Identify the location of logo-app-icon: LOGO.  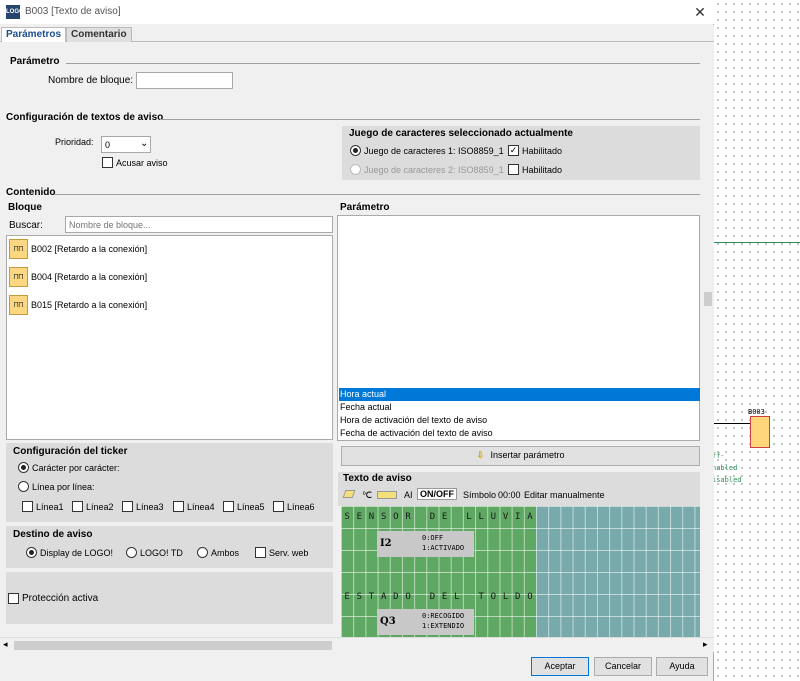
(15, 12).